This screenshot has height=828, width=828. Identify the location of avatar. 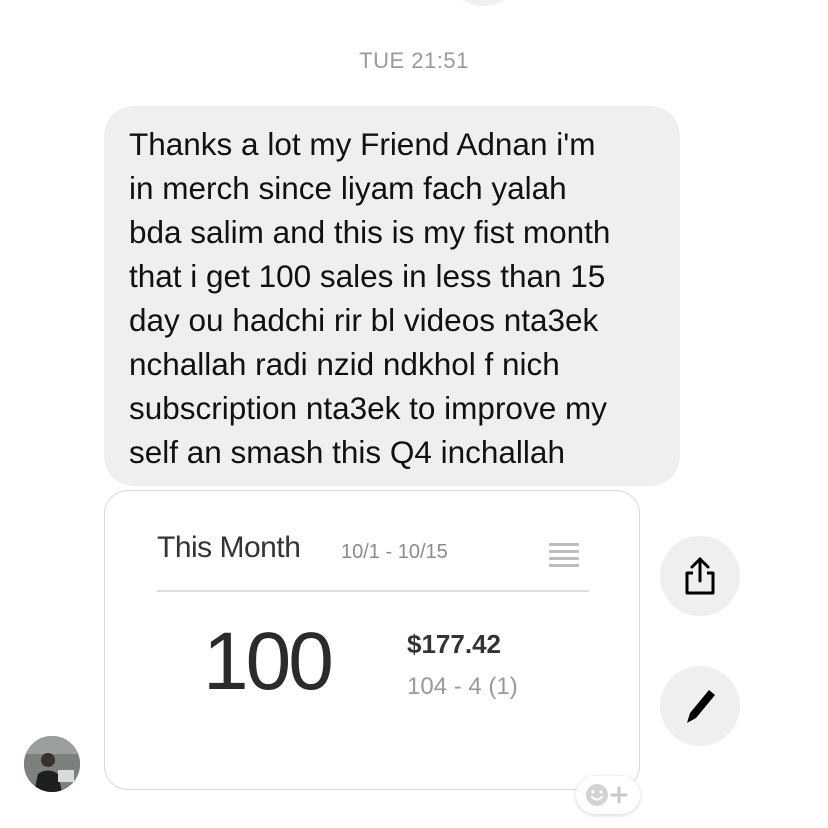
(52, 764).